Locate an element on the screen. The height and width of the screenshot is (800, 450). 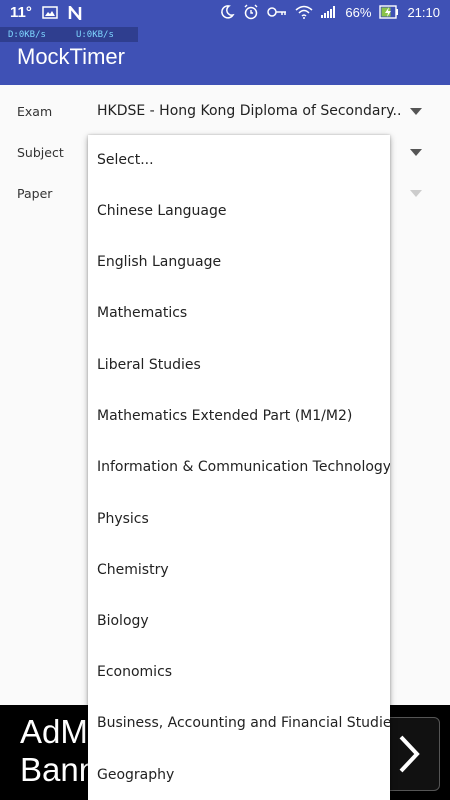
paper-label: Paper is located at coordinates (35, 193).